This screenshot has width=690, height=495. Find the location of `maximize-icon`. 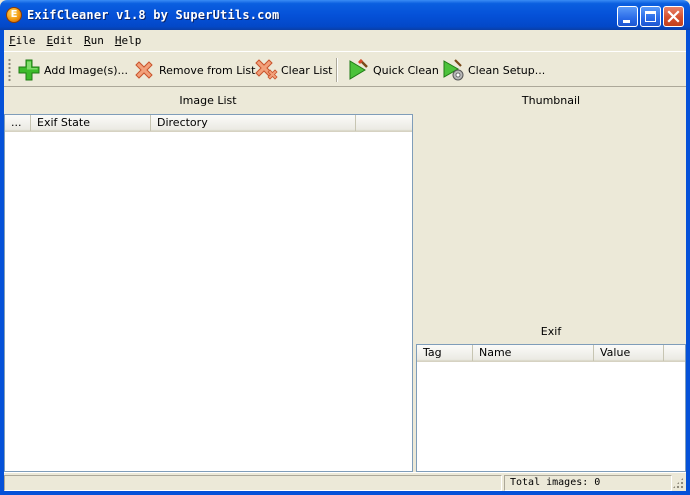

maximize-icon is located at coordinates (650, 16).